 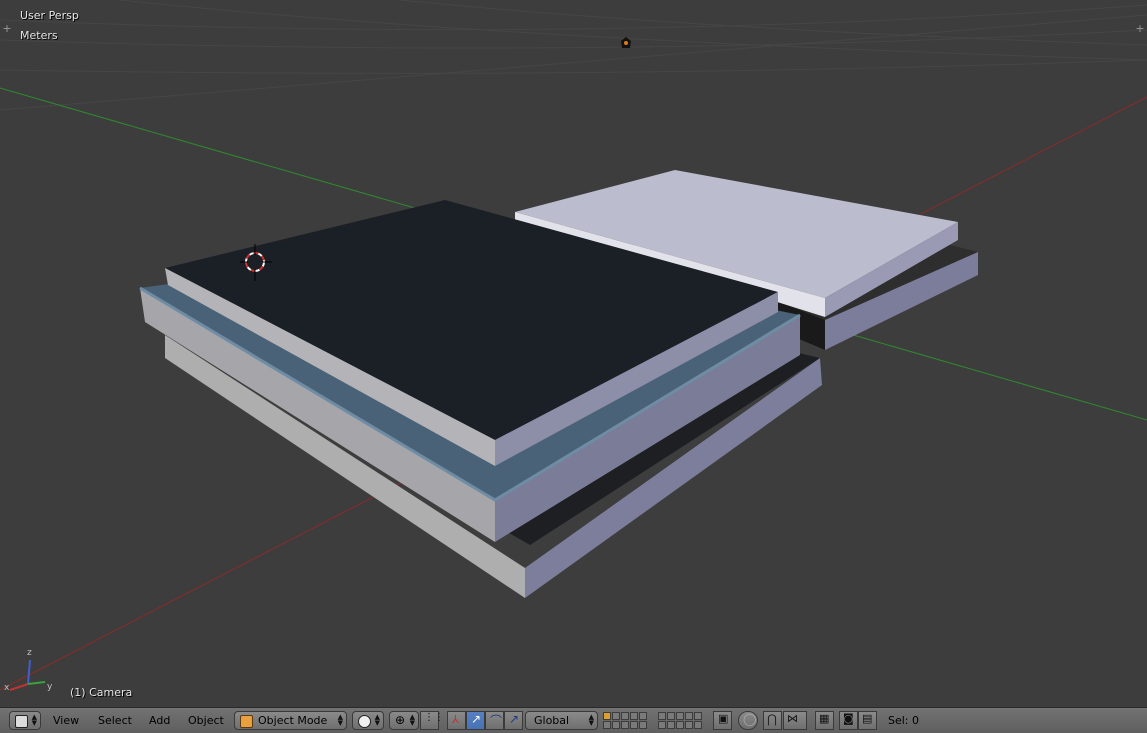 I want to click on axis-gizmo, so click(x=27, y=675).